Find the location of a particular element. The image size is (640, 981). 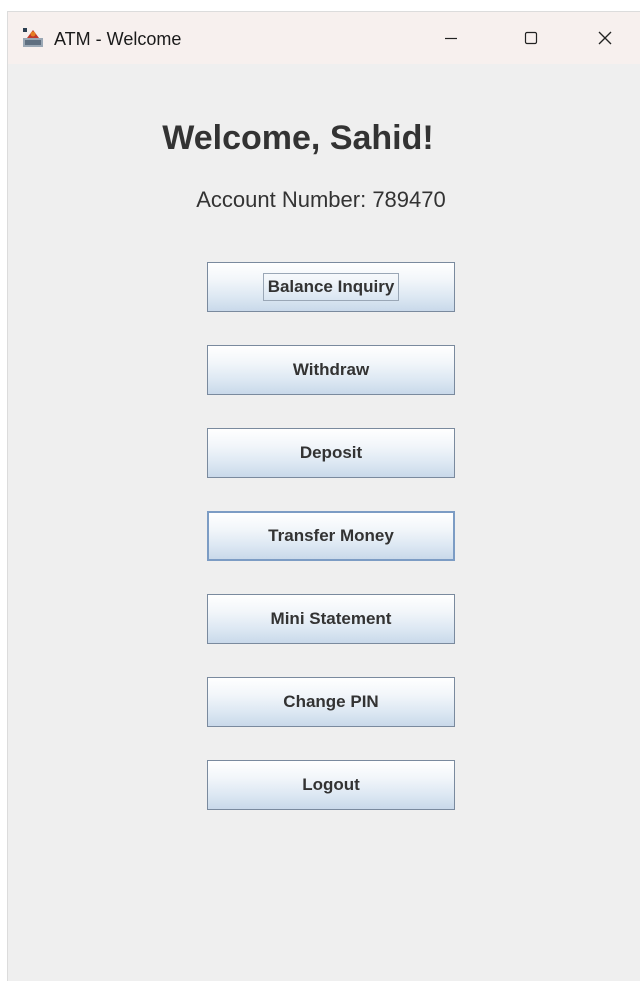

close-icon is located at coordinates (605, 38).